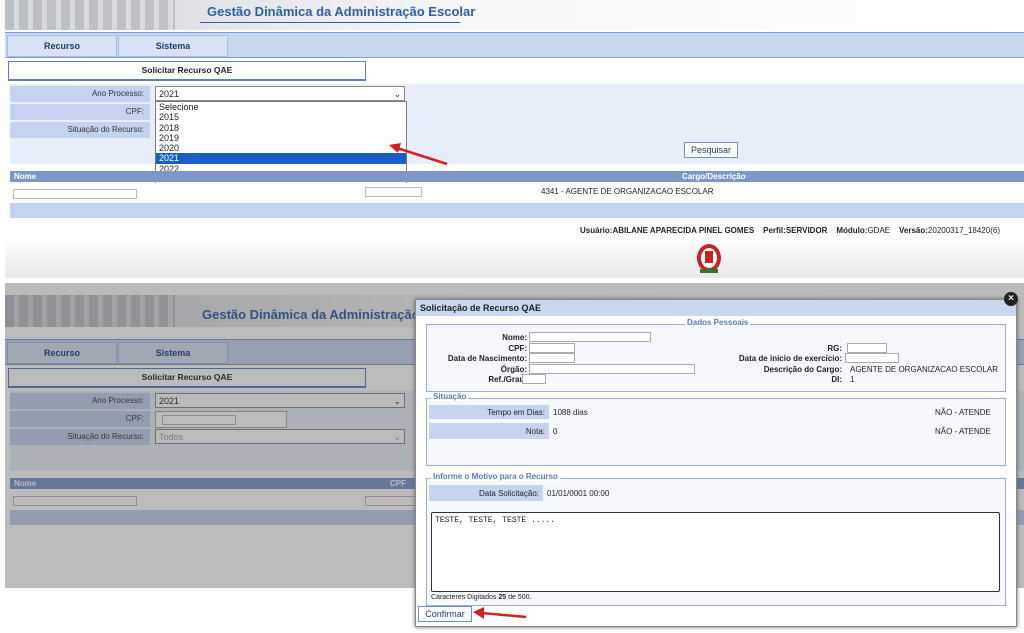 The width and height of the screenshot is (1024, 633). What do you see at coordinates (517, 176) in the screenshot?
I see `results-header: Nome Cargo/Descrição` at bounding box center [517, 176].